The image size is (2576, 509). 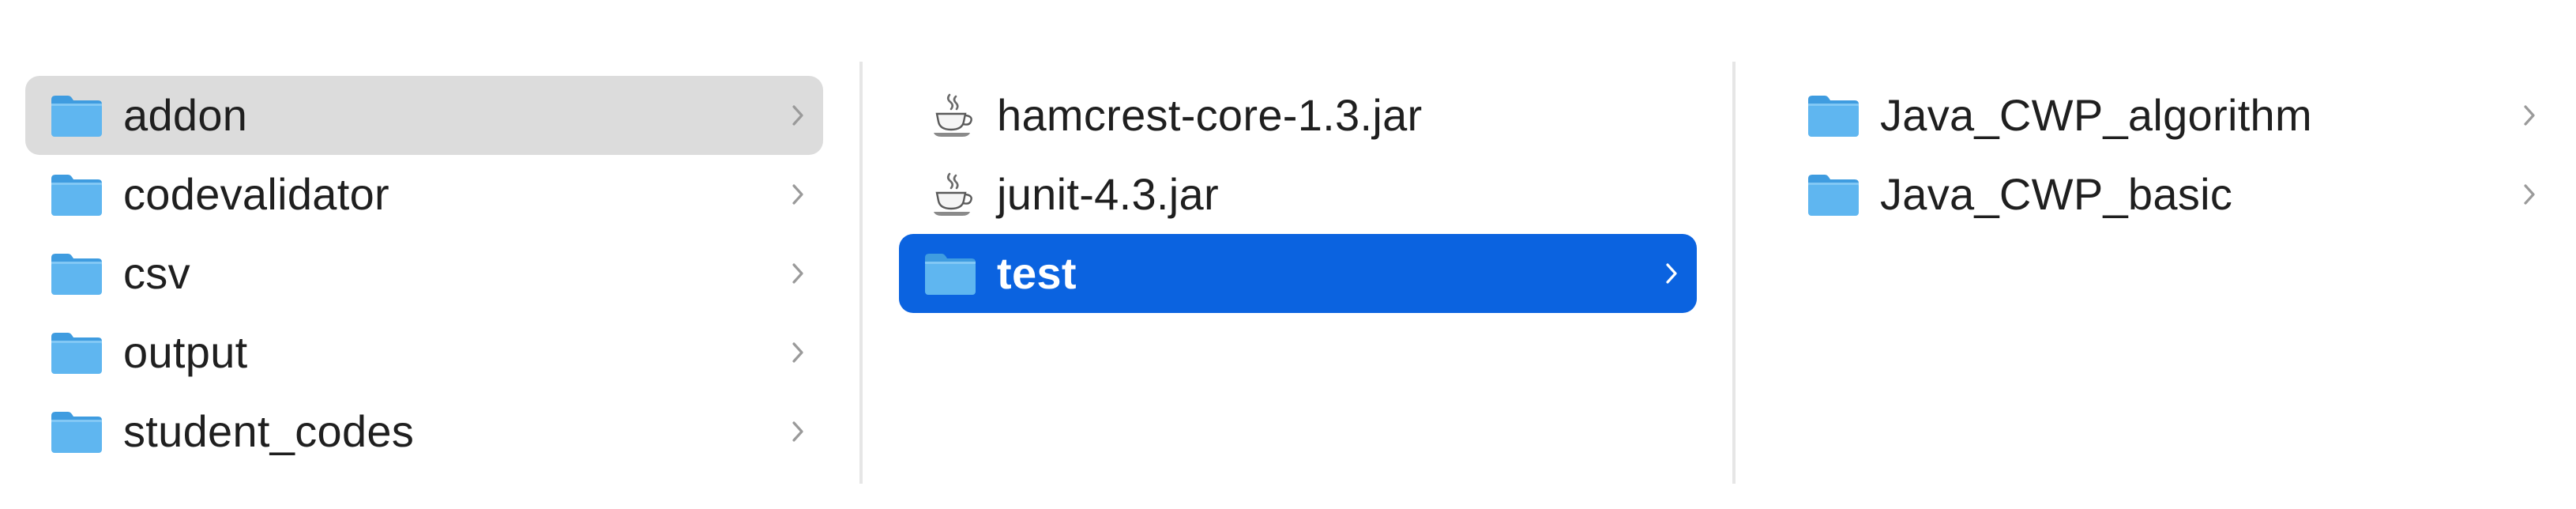 What do you see at coordinates (1298, 195) in the screenshot?
I see `file-row-junit: junit-4.3.jar` at bounding box center [1298, 195].